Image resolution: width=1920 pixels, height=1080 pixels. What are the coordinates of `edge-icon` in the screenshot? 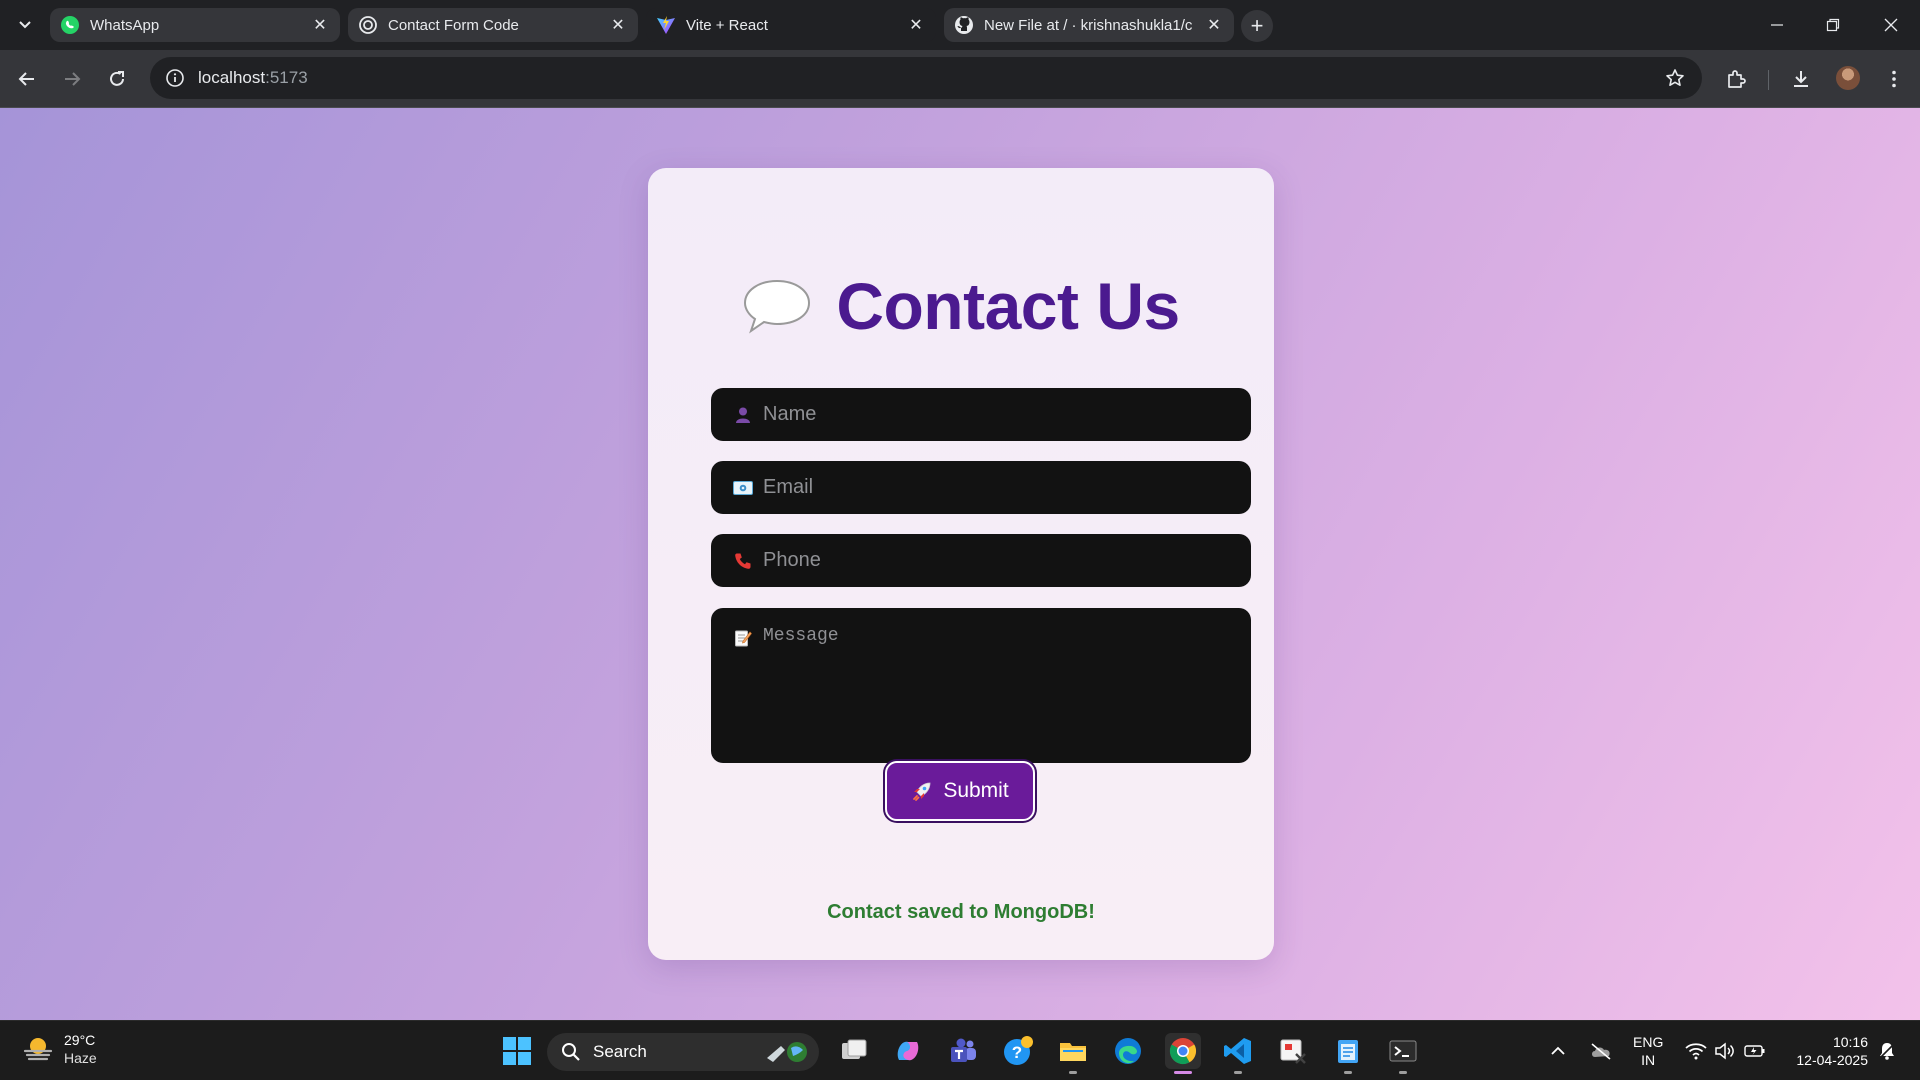 It's located at (1128, 1051).